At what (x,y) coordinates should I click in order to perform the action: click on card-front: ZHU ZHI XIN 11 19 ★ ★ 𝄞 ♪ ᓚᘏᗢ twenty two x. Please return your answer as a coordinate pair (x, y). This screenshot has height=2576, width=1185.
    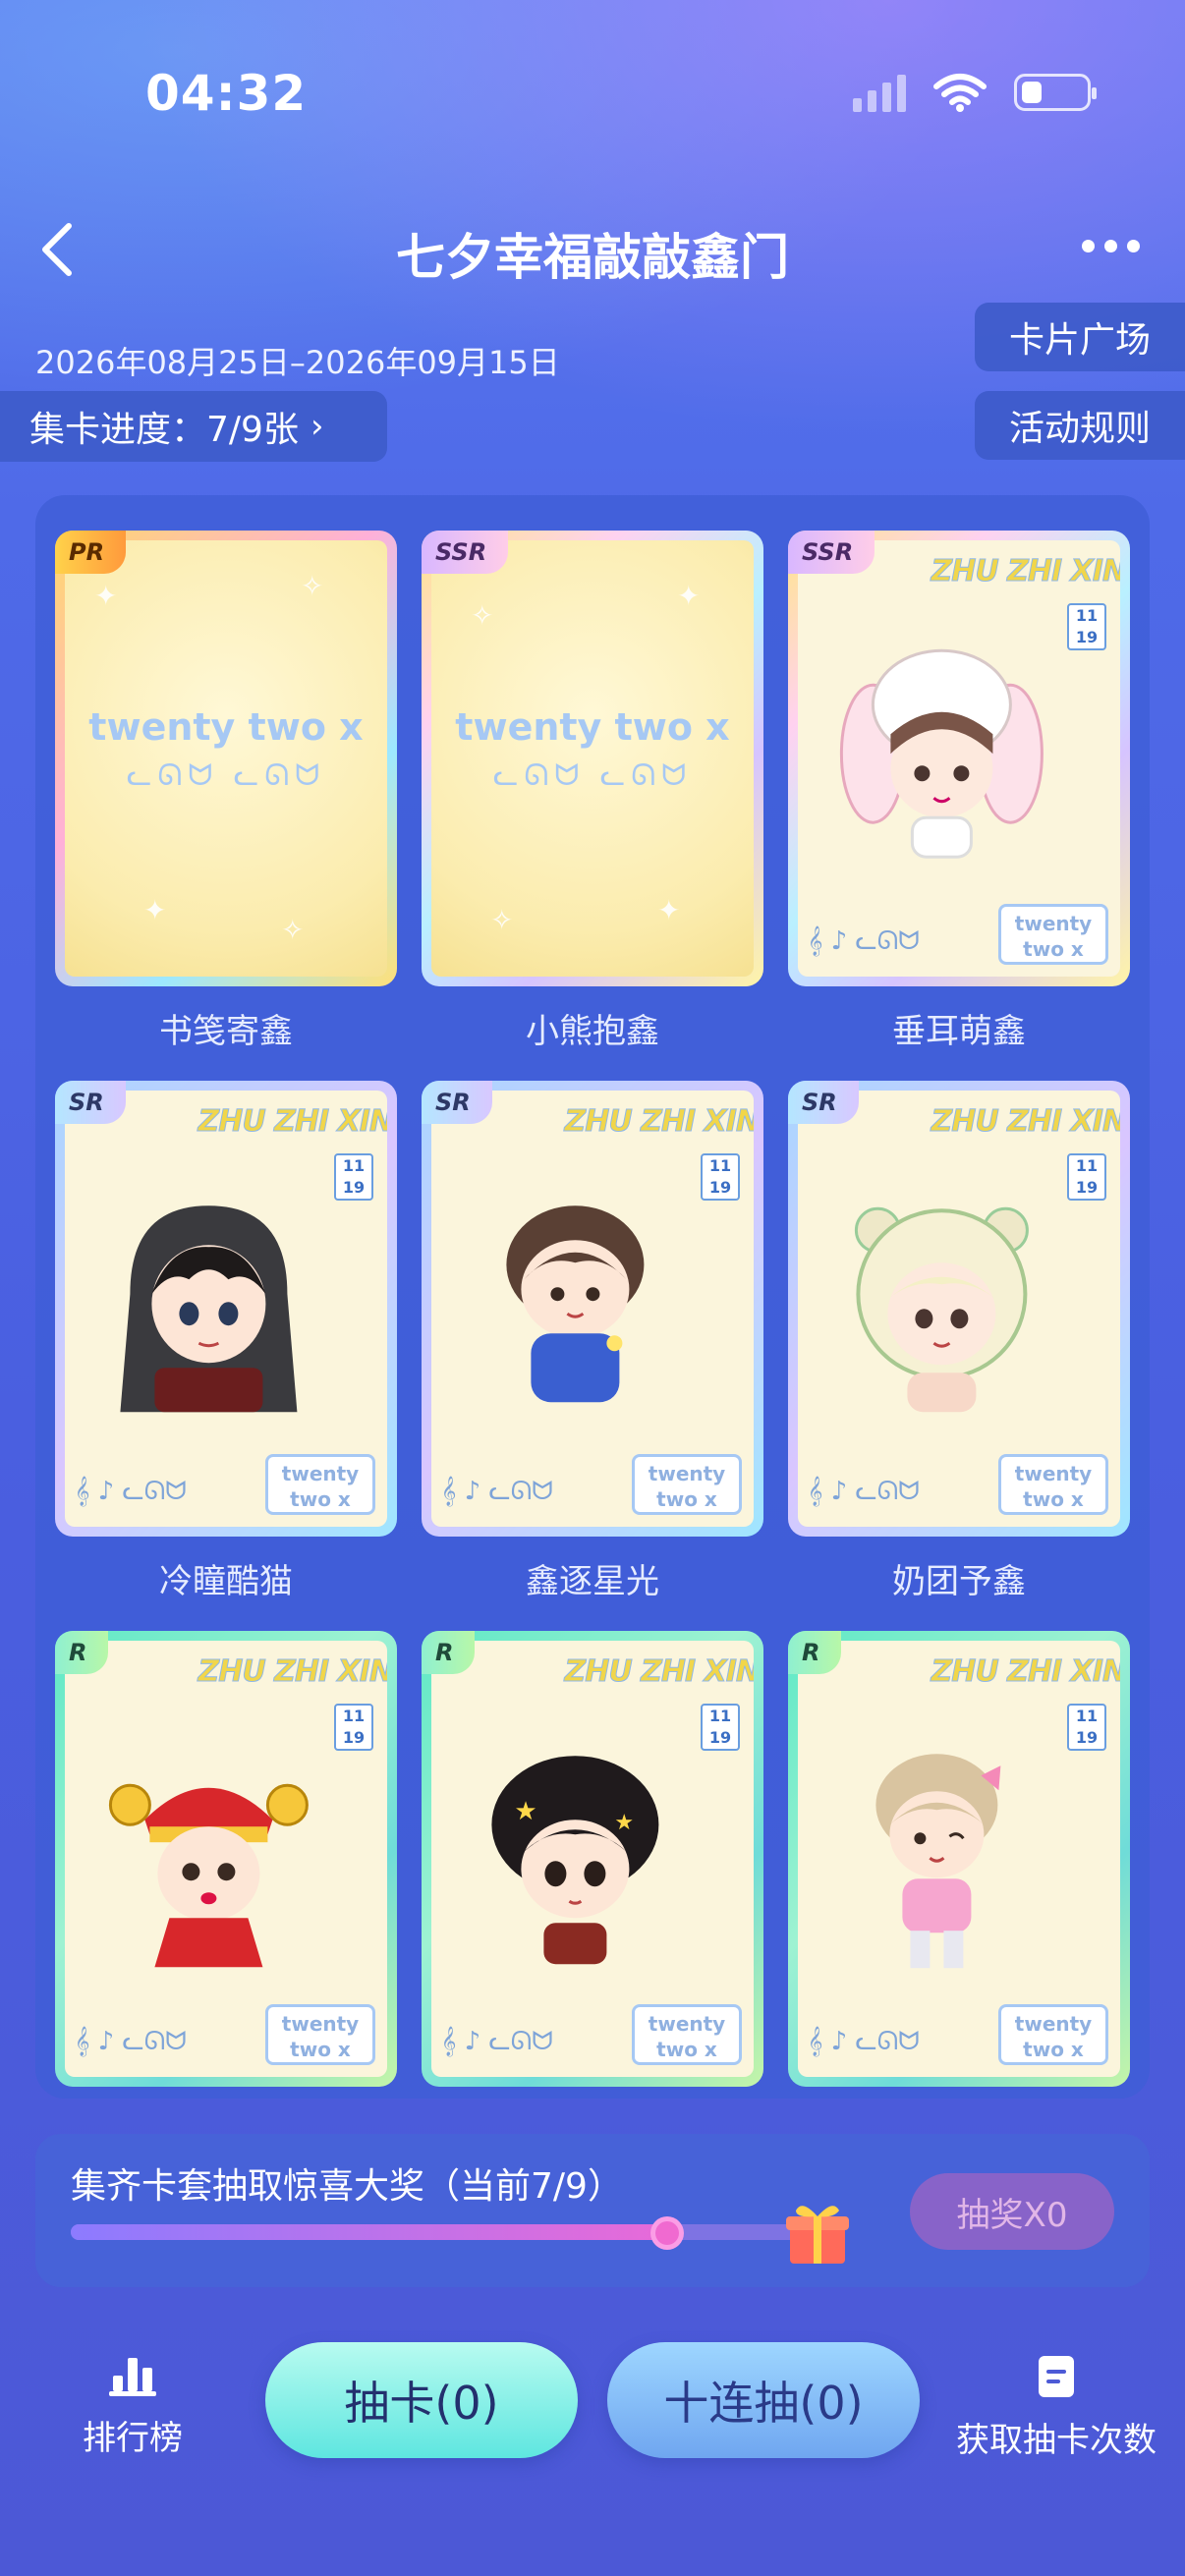
    Looking at the image, I should click on (592, 1859).